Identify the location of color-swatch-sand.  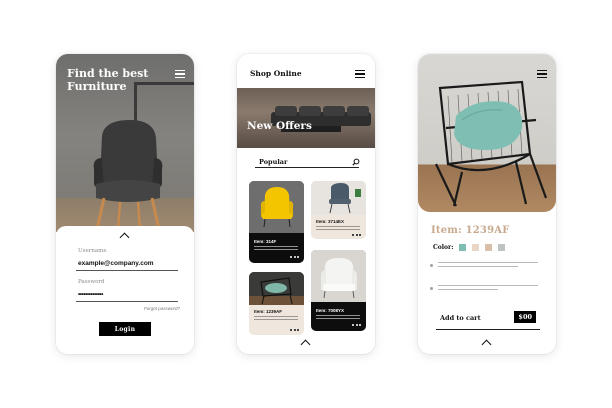
(488, 247).